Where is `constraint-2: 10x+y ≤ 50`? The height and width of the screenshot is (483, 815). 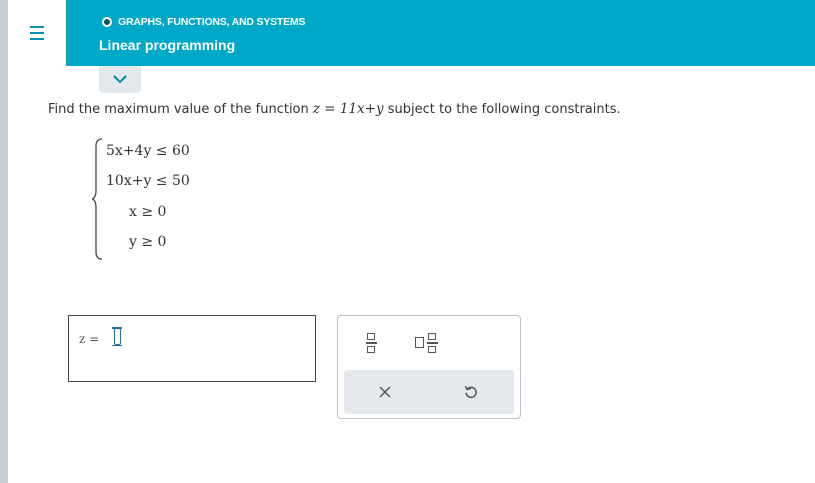 constraint-2: 10x+y ≤ 50 is located at coordinates (148, 181).